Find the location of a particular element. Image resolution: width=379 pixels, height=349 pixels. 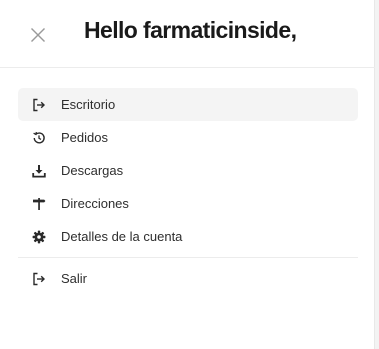

signpost-icon is located at coordinates (39, 204).